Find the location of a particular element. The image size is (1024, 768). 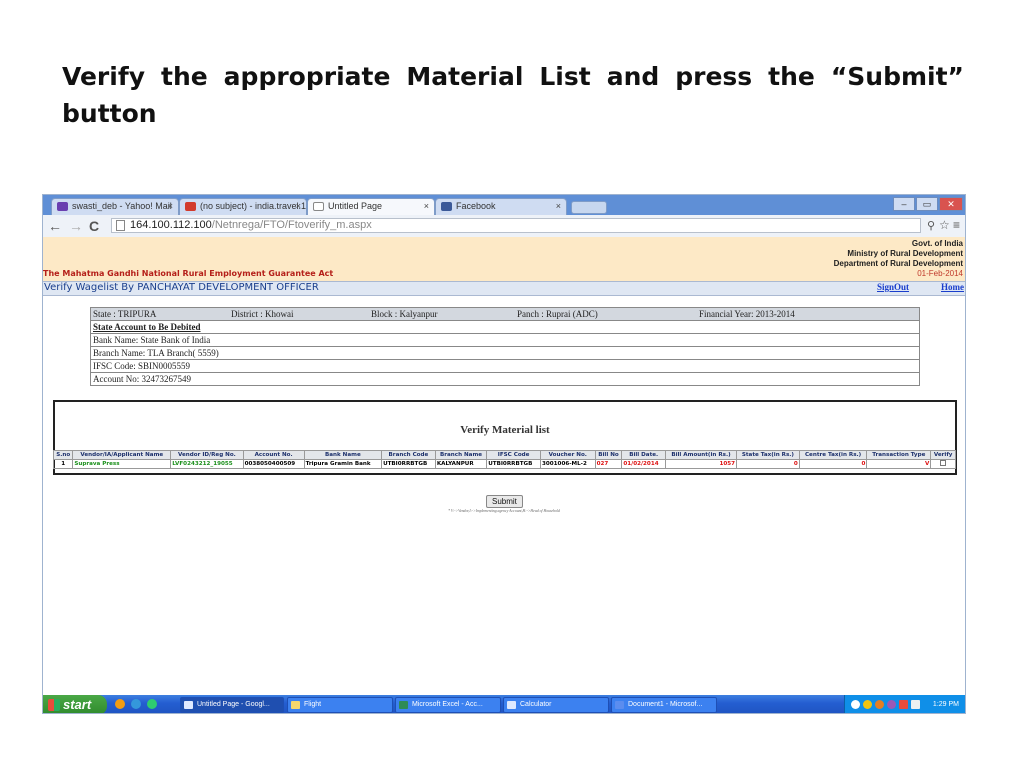

column-header: State Tax(in Rs.) is located at coordinates (768, 455).